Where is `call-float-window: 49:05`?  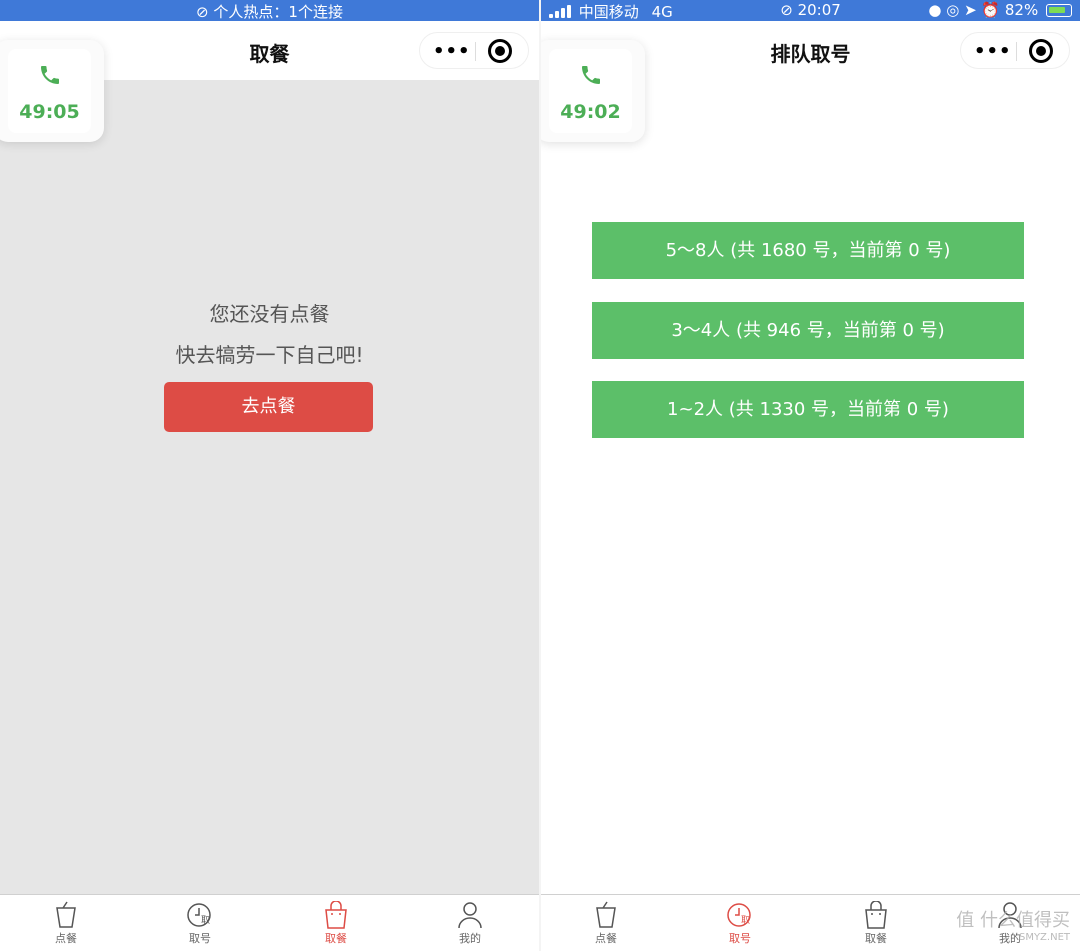
call-float-window: 49:05 is located at coordinates (52, 91).